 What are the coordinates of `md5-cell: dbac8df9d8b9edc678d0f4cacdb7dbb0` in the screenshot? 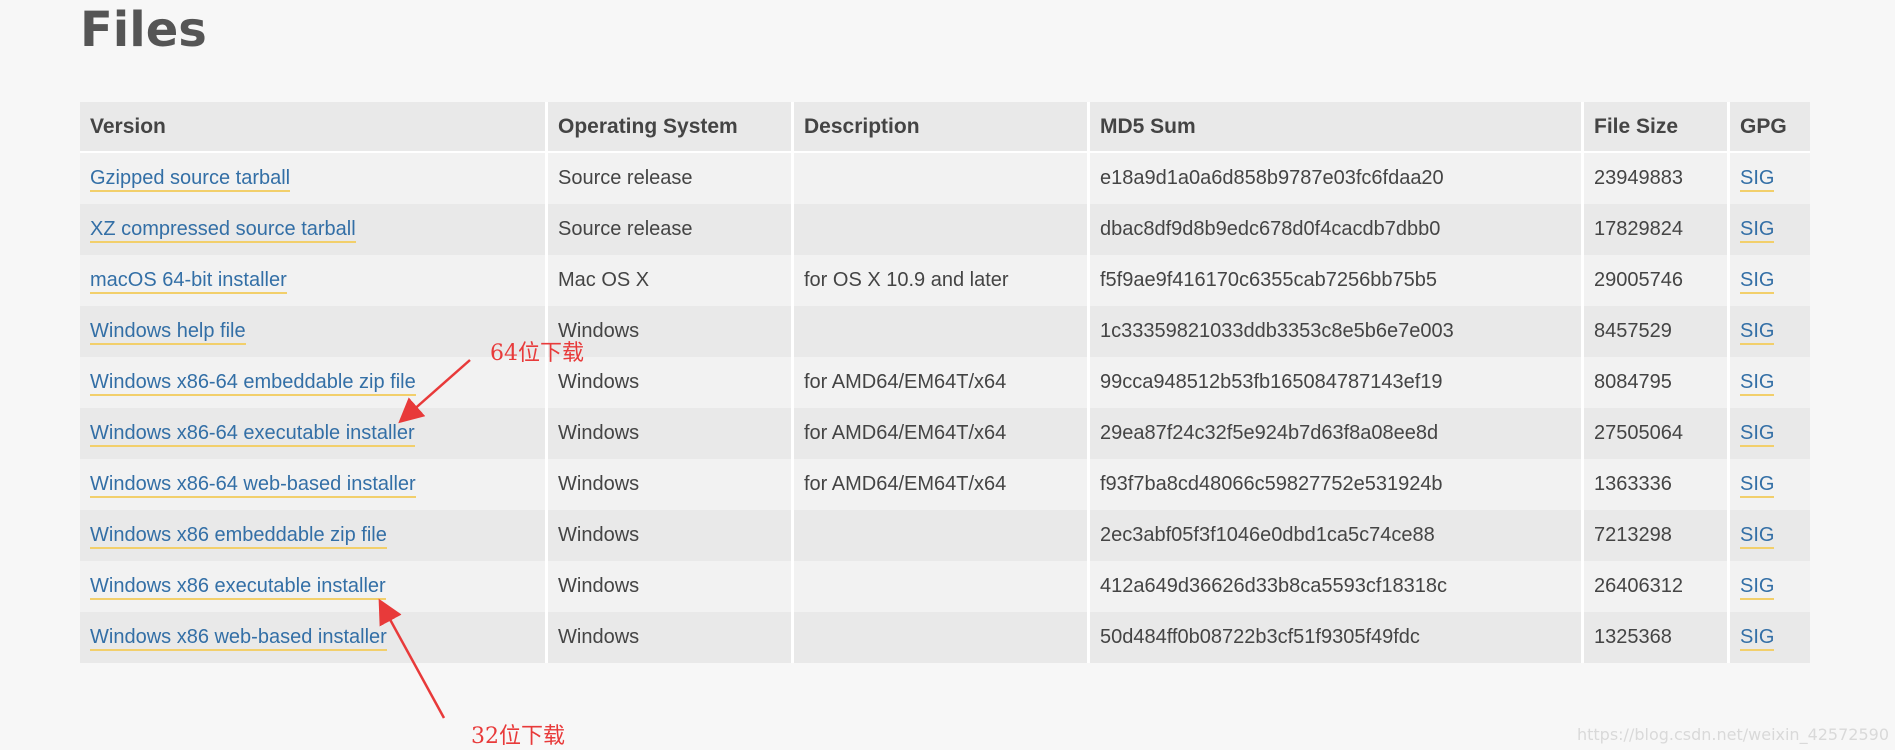 It's located at (1337, 229).